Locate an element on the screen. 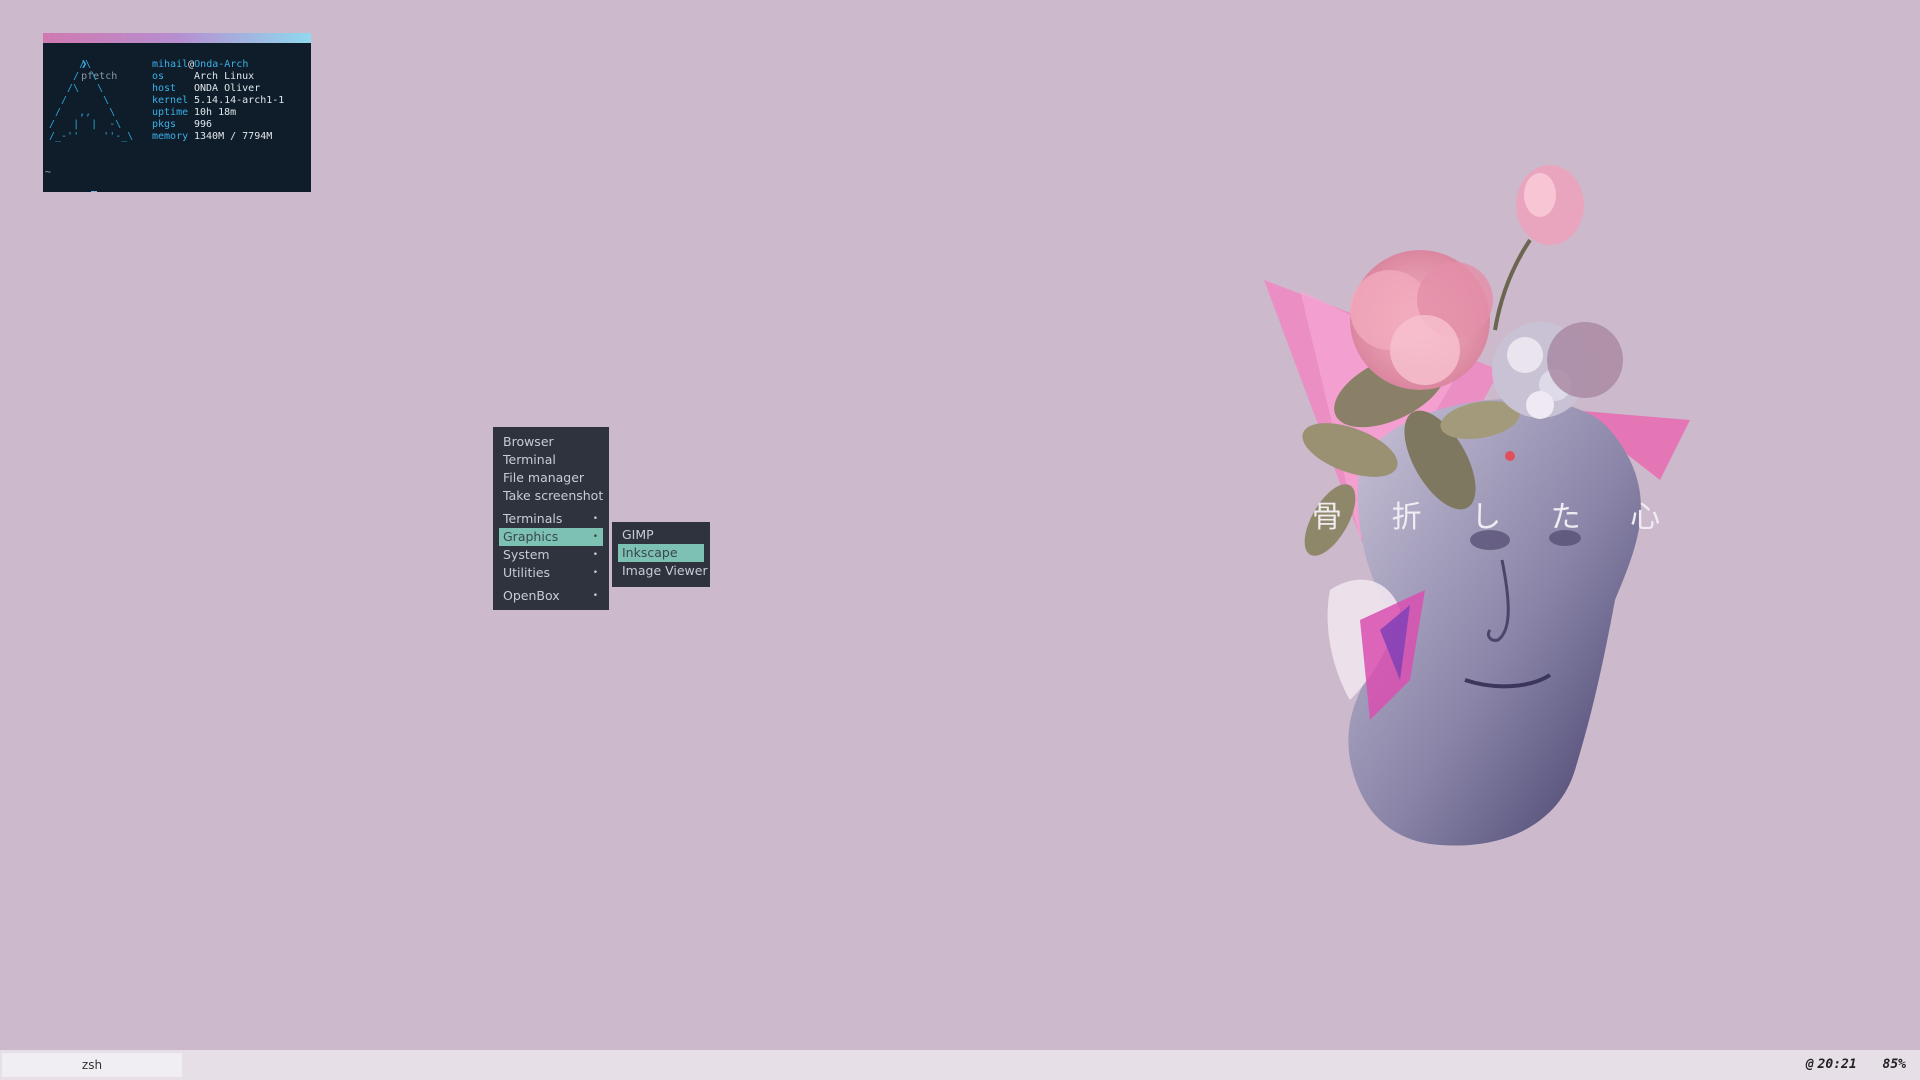 The image size is (1920, 1080). submenu-item-inkscape: Inkscape is located at coordinates (661, 553).